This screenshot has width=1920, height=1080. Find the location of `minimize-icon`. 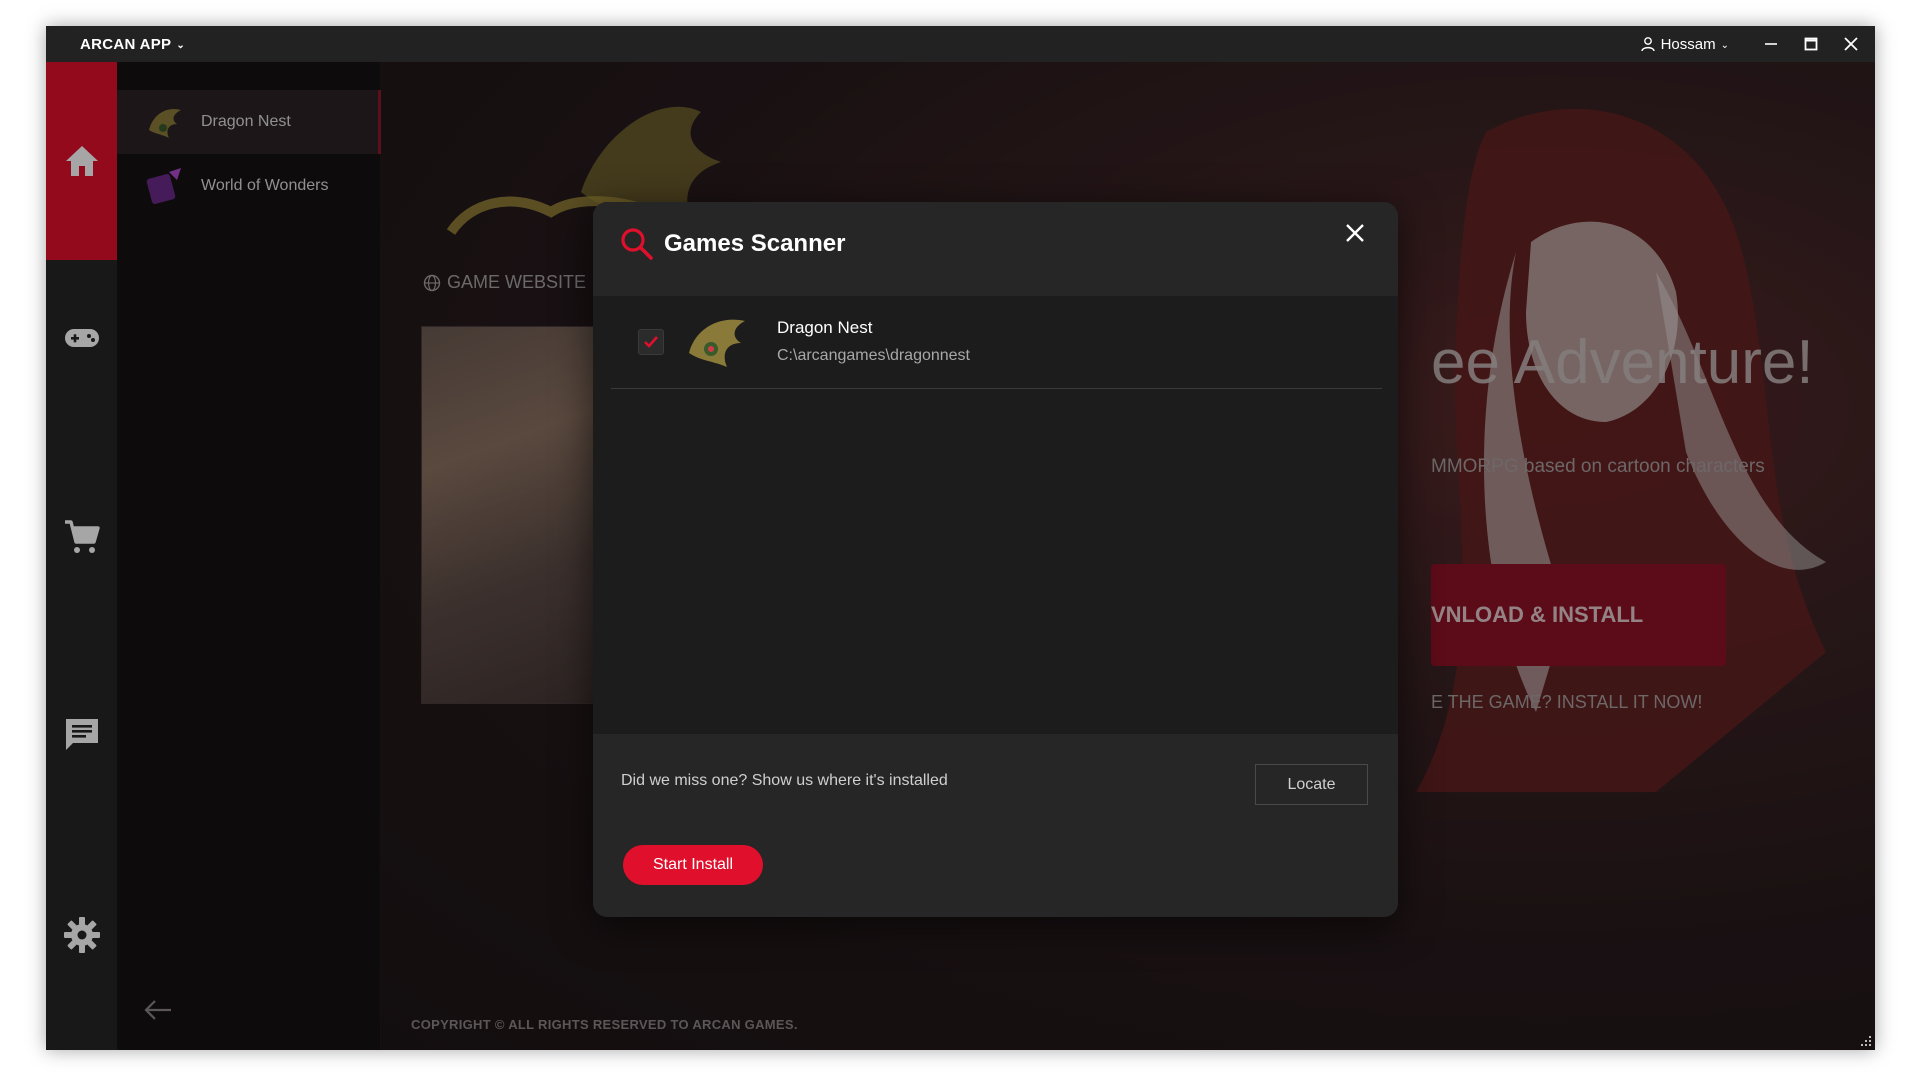

minimize-icon is located at coordinates (1771, 44).